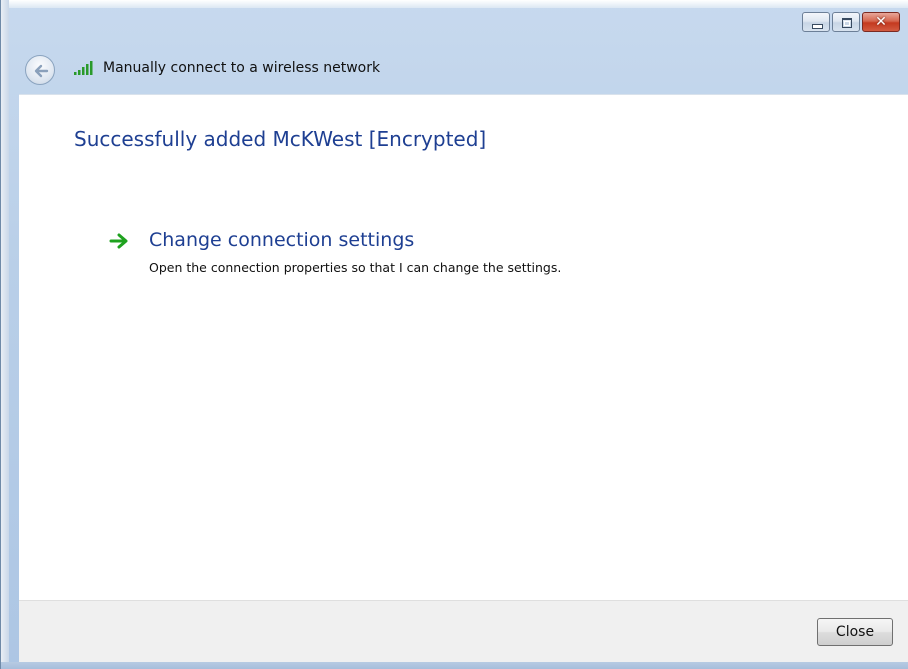 The image size is (908, 669). Describe the element at coordinates (118, 241) in the screenshot. I see `green-arrow-icon` at that location.